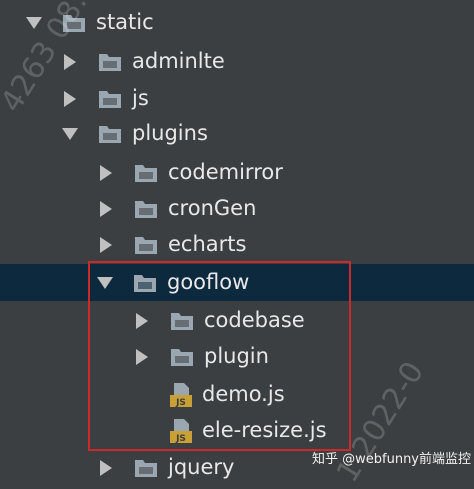  Describe the element at coordinates (254, 320) in the screenshot. I see `tree-item-label: codebase` at that location.